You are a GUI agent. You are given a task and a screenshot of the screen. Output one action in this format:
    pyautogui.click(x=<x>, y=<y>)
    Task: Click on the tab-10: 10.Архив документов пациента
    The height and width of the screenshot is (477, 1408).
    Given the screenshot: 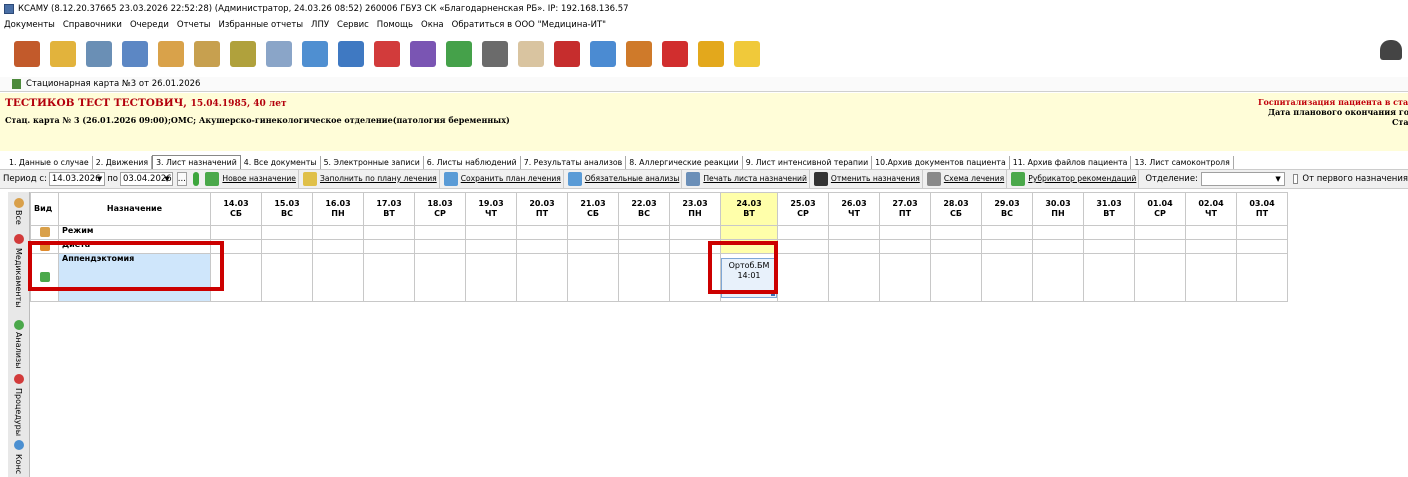 What is the action you would take?
    pyautogui.click(x=941, y=162)
    